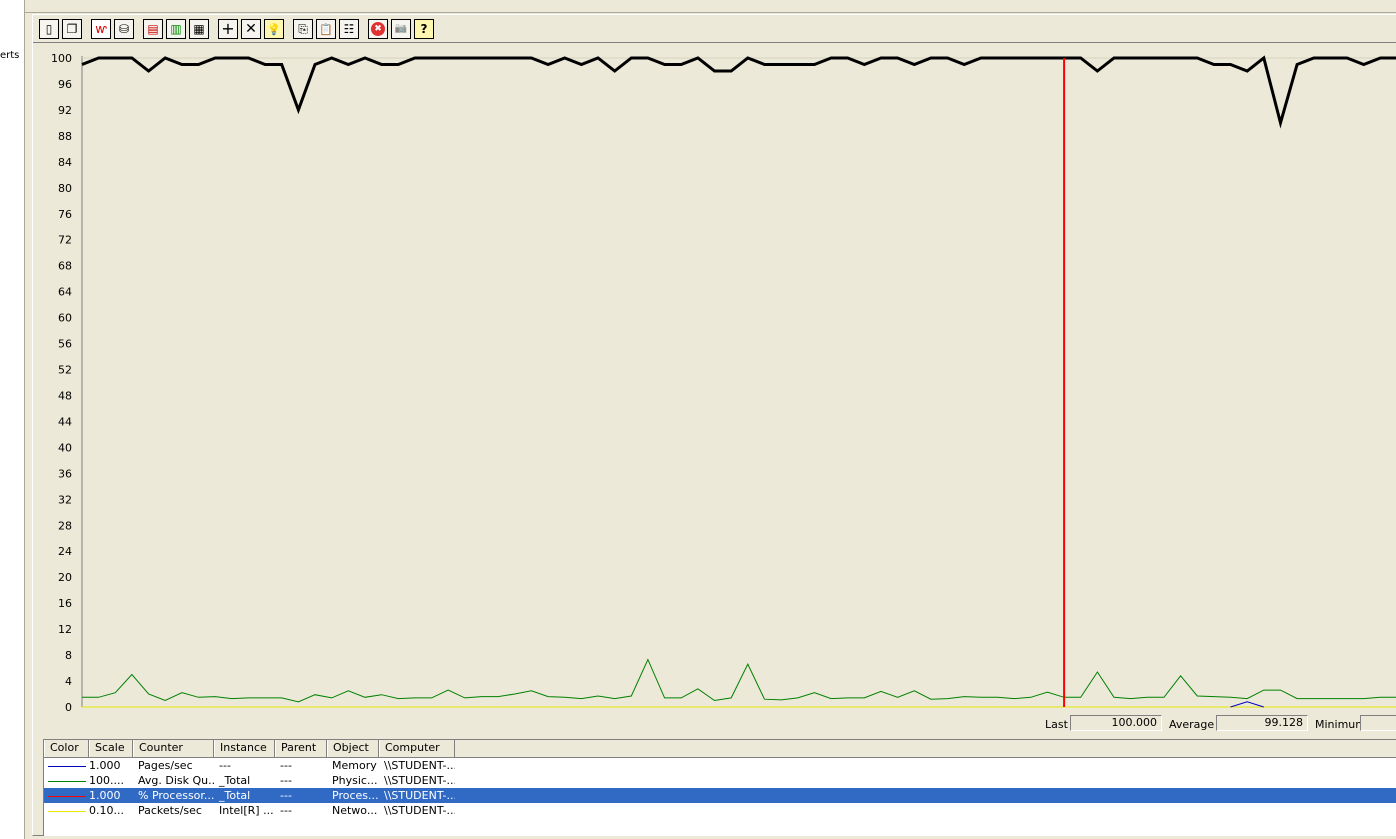 Image resolution: width=1396 pixels, height=839 pixels. I want to click on minimum-label: Minimum, so click(1340, 724).